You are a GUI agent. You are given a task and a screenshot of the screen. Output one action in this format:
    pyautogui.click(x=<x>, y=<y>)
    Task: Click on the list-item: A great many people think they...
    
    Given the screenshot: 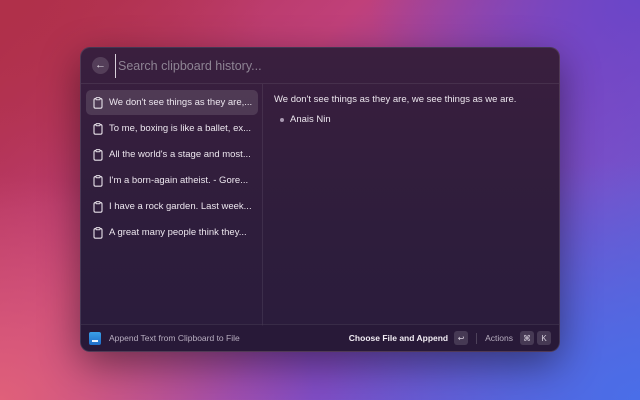 What is the action you would take?
    pyautogui.click(x=172, y=232)
    